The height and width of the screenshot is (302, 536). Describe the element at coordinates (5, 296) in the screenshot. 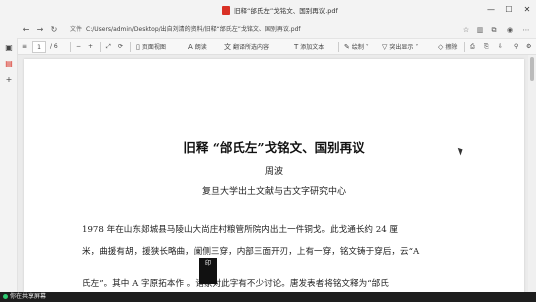

I see `share-status-icon` at that location.